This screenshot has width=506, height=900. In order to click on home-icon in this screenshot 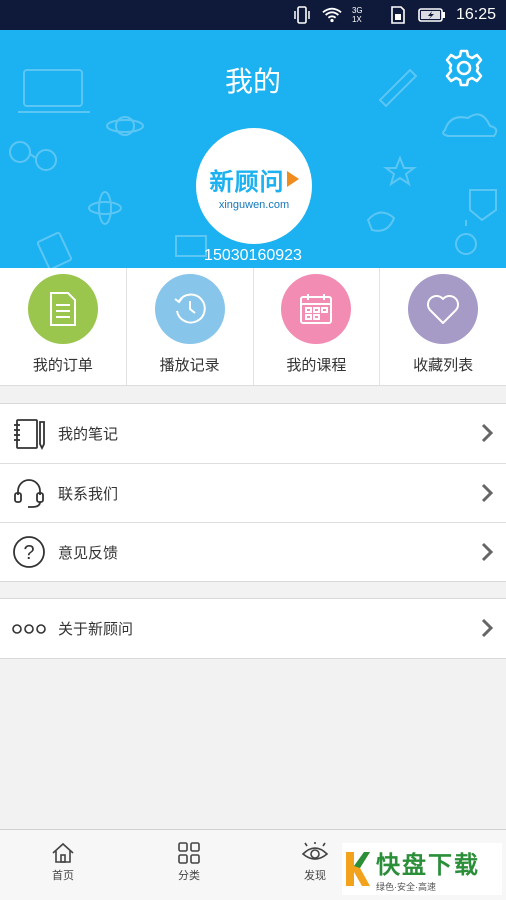, I will do `click(63, 852)`.